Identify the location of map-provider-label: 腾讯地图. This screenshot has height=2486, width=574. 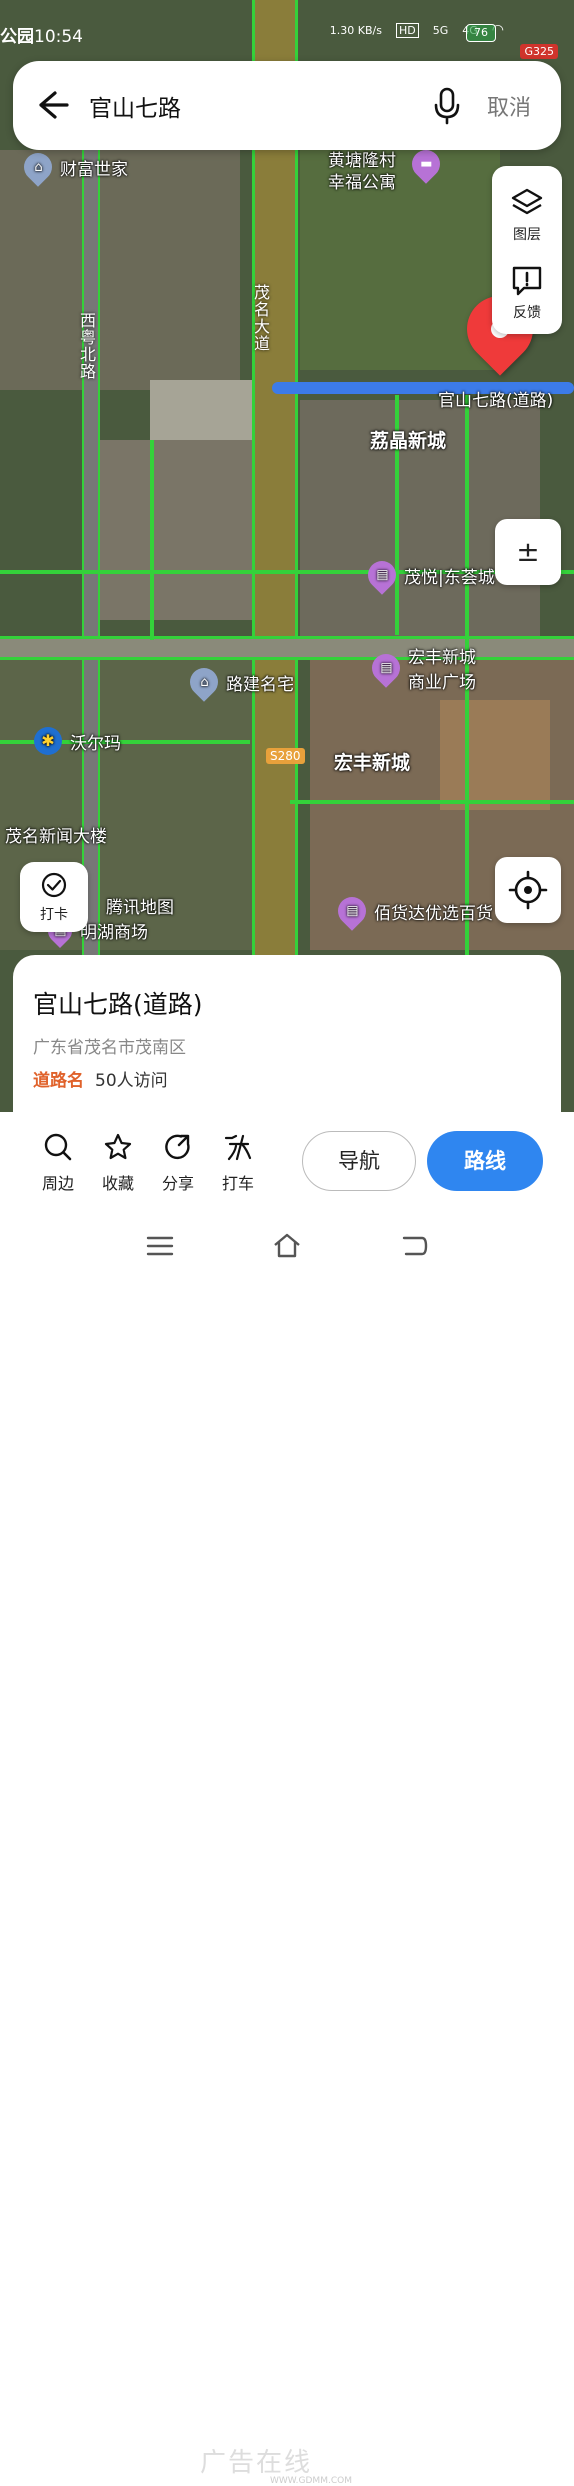
(140, 908).